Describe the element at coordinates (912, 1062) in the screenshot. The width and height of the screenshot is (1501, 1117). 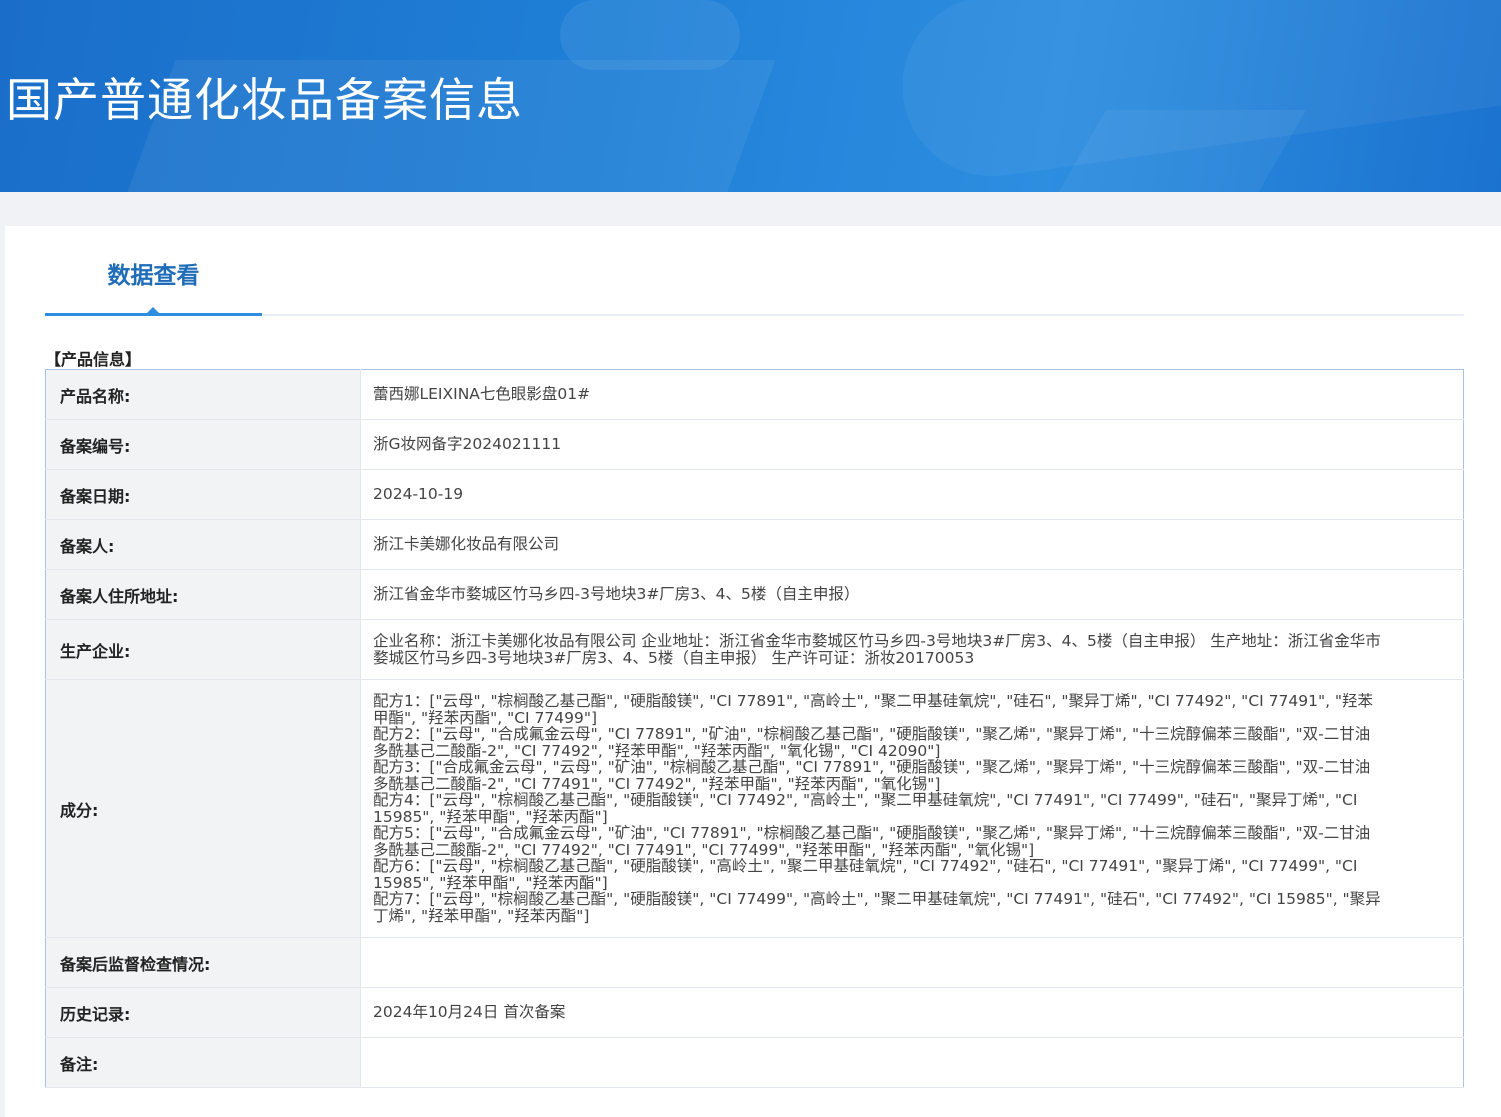
I see `remarks-value` at that location.